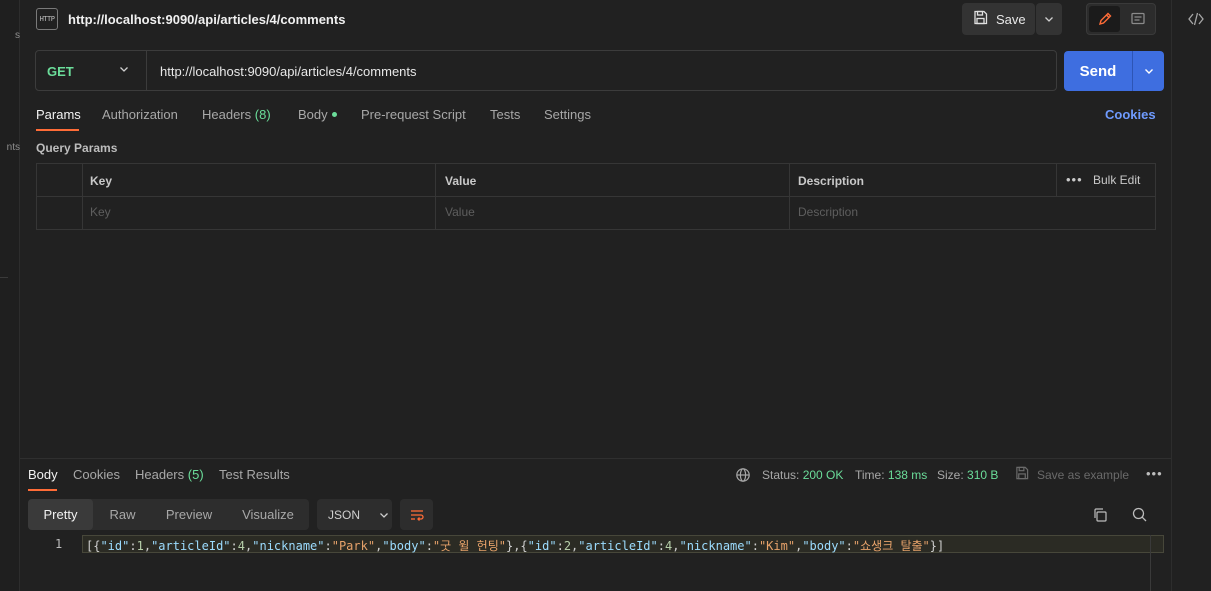 This screenshot has height=591, width=1211. What do you see at coordinates (313, 114) in the screenshot?
I see `tab-body-label: Body` at bounding box center [313, 114].